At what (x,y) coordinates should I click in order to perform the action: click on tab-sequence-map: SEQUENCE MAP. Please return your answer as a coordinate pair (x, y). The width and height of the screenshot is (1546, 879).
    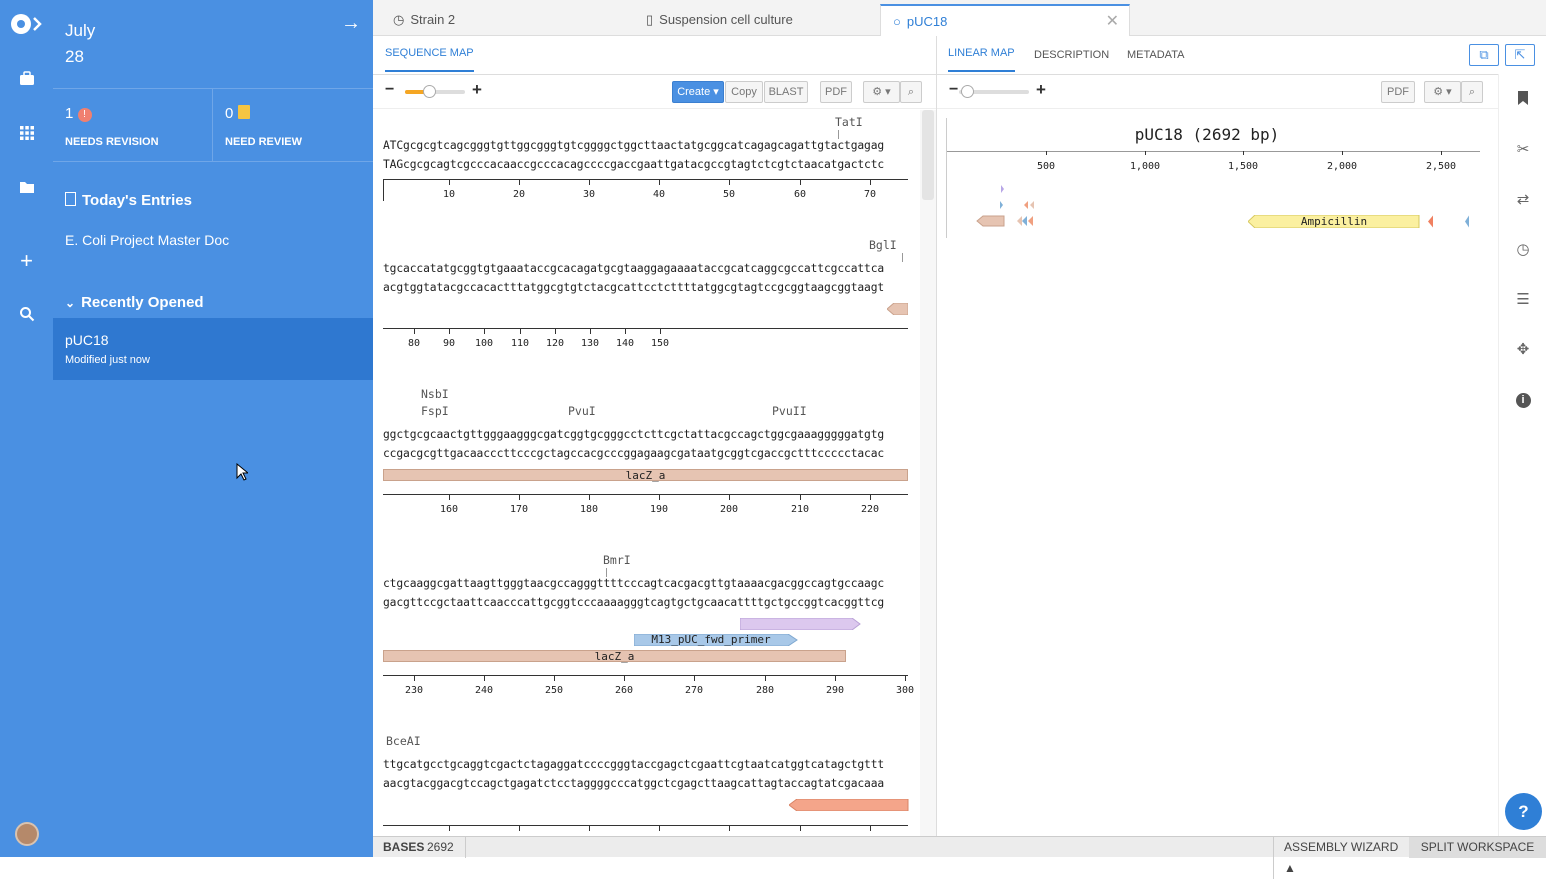
    Looking at the image, I should click on (429, 54).